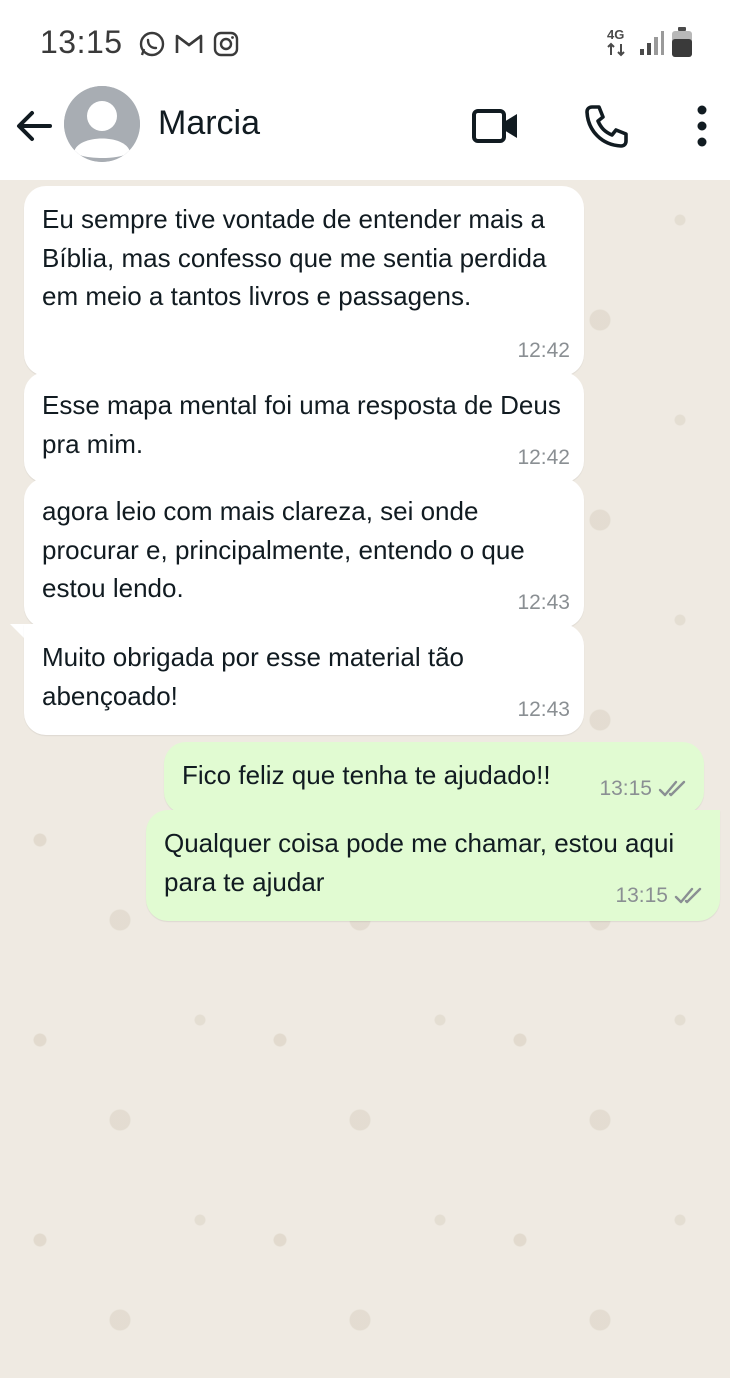 This screenshot has width=730, height=1380. I want to click on avatar, so click(102, 124).